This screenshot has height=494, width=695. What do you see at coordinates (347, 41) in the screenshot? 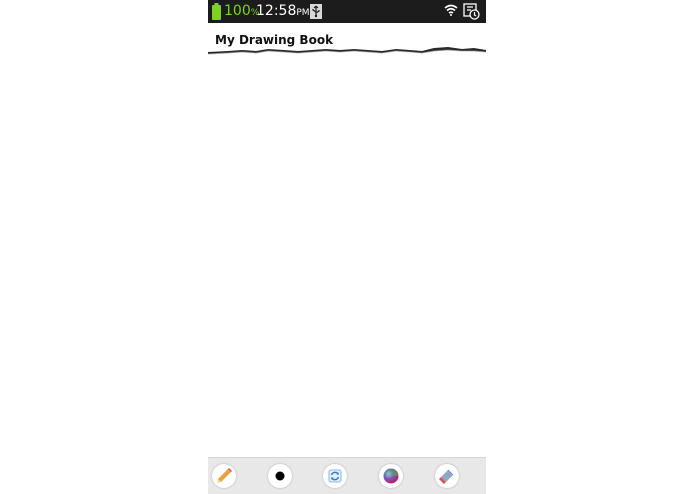
I see `title-bar: My Drawing Book` at bounding box center [347, 41].